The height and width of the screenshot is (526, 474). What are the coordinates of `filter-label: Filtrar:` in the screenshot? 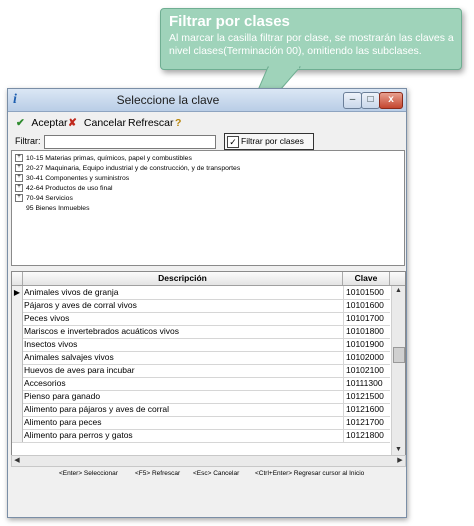 It's located at (28, 141).